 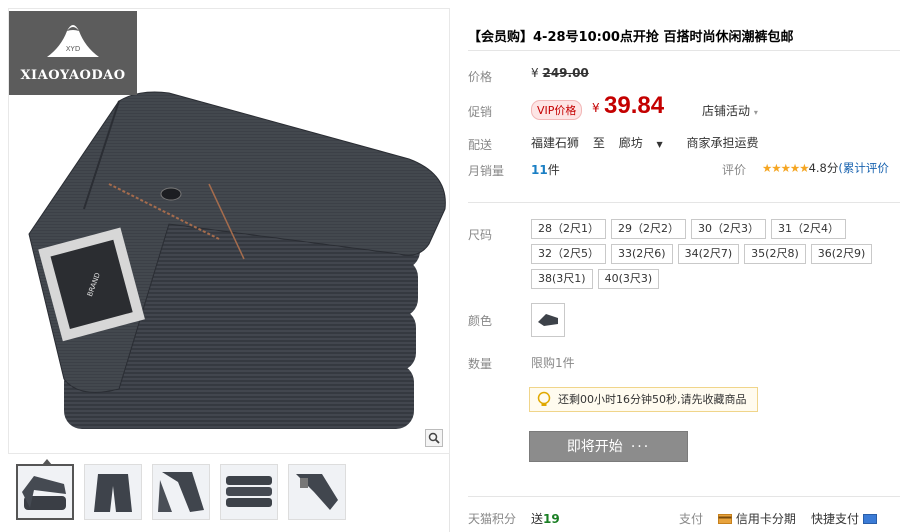 I want to click on color-swatch, so click(x=548, y=320).